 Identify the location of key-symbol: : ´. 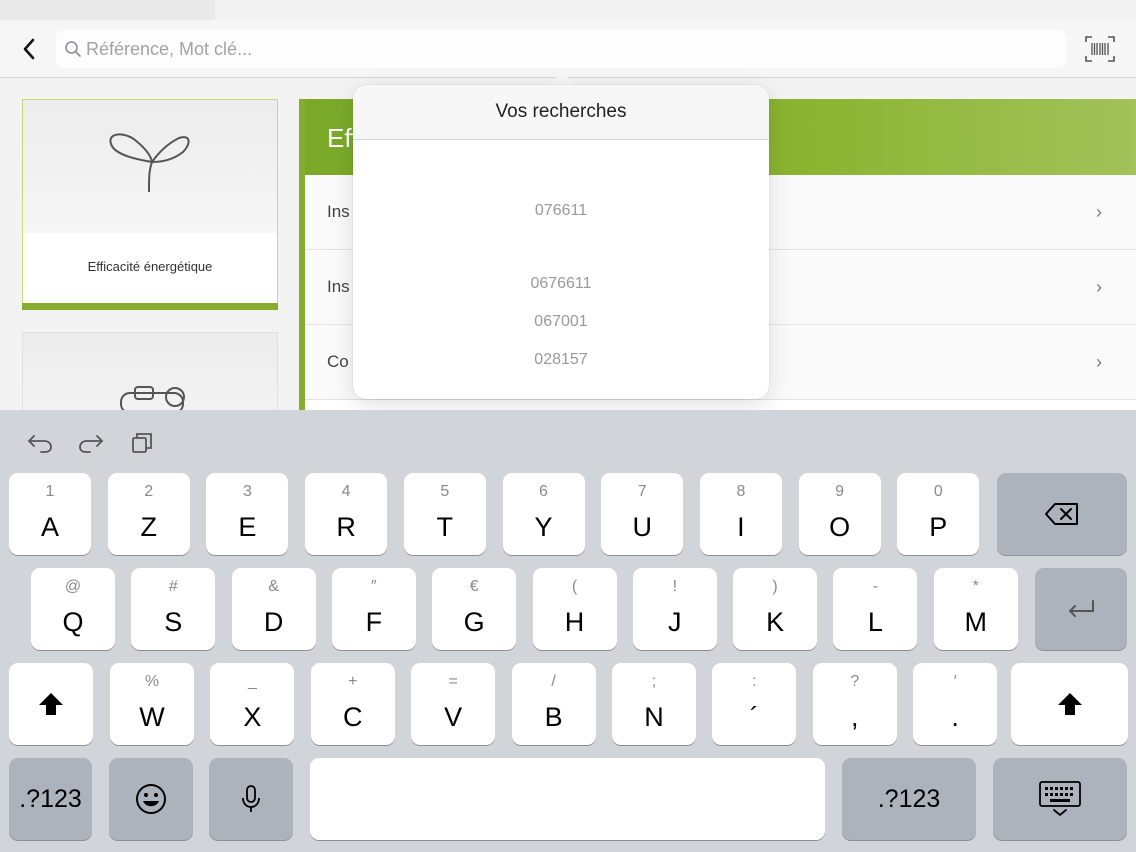
(754, 704).